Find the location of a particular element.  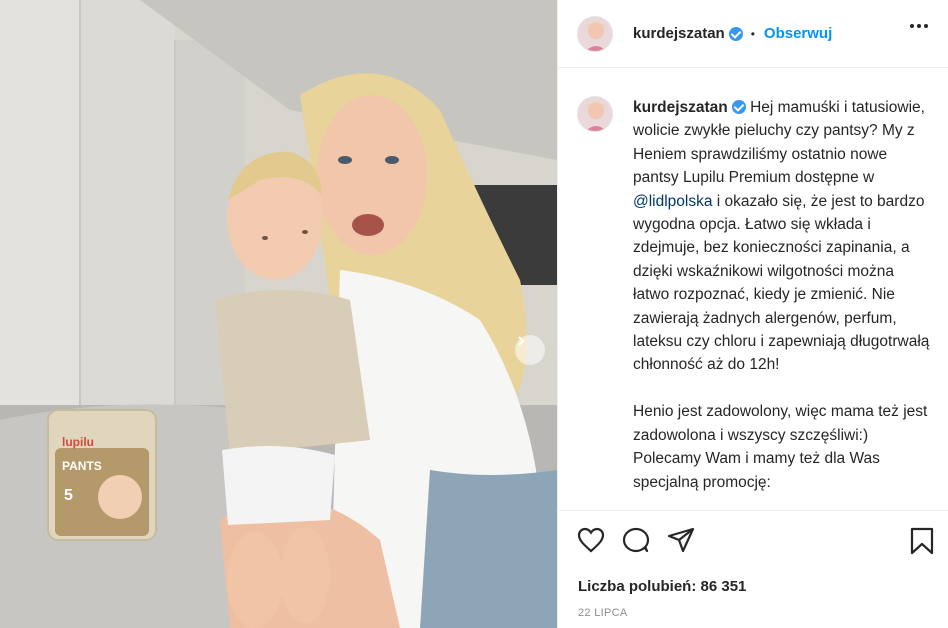

package-type-text: PANTS is located at coordinates (82, 466).